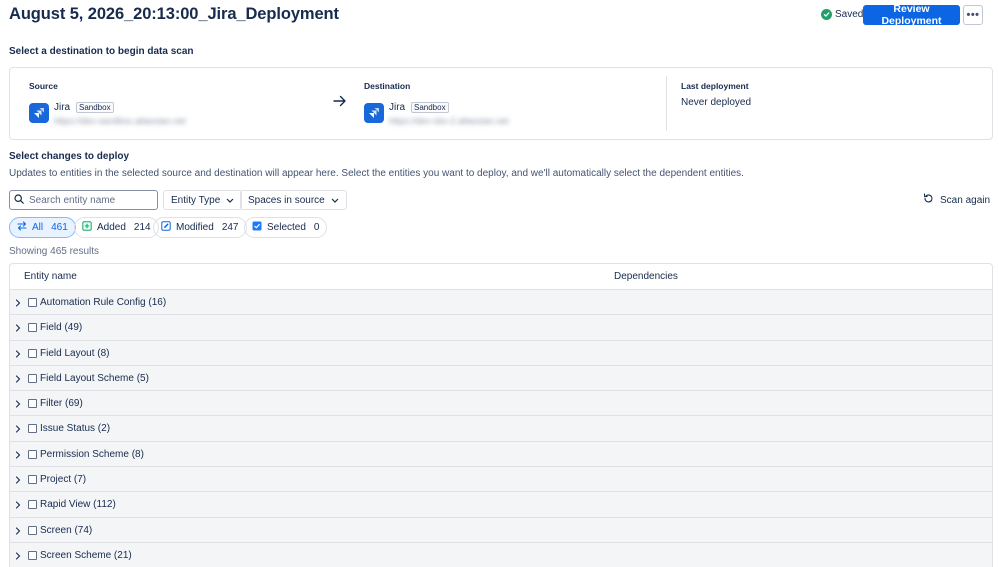 The height and width of the screenshot is (567, 999). Describe the element at coordinates (501, 303) in the screenshot. I see `table-row: Automation Rule Config (16)` at that location.